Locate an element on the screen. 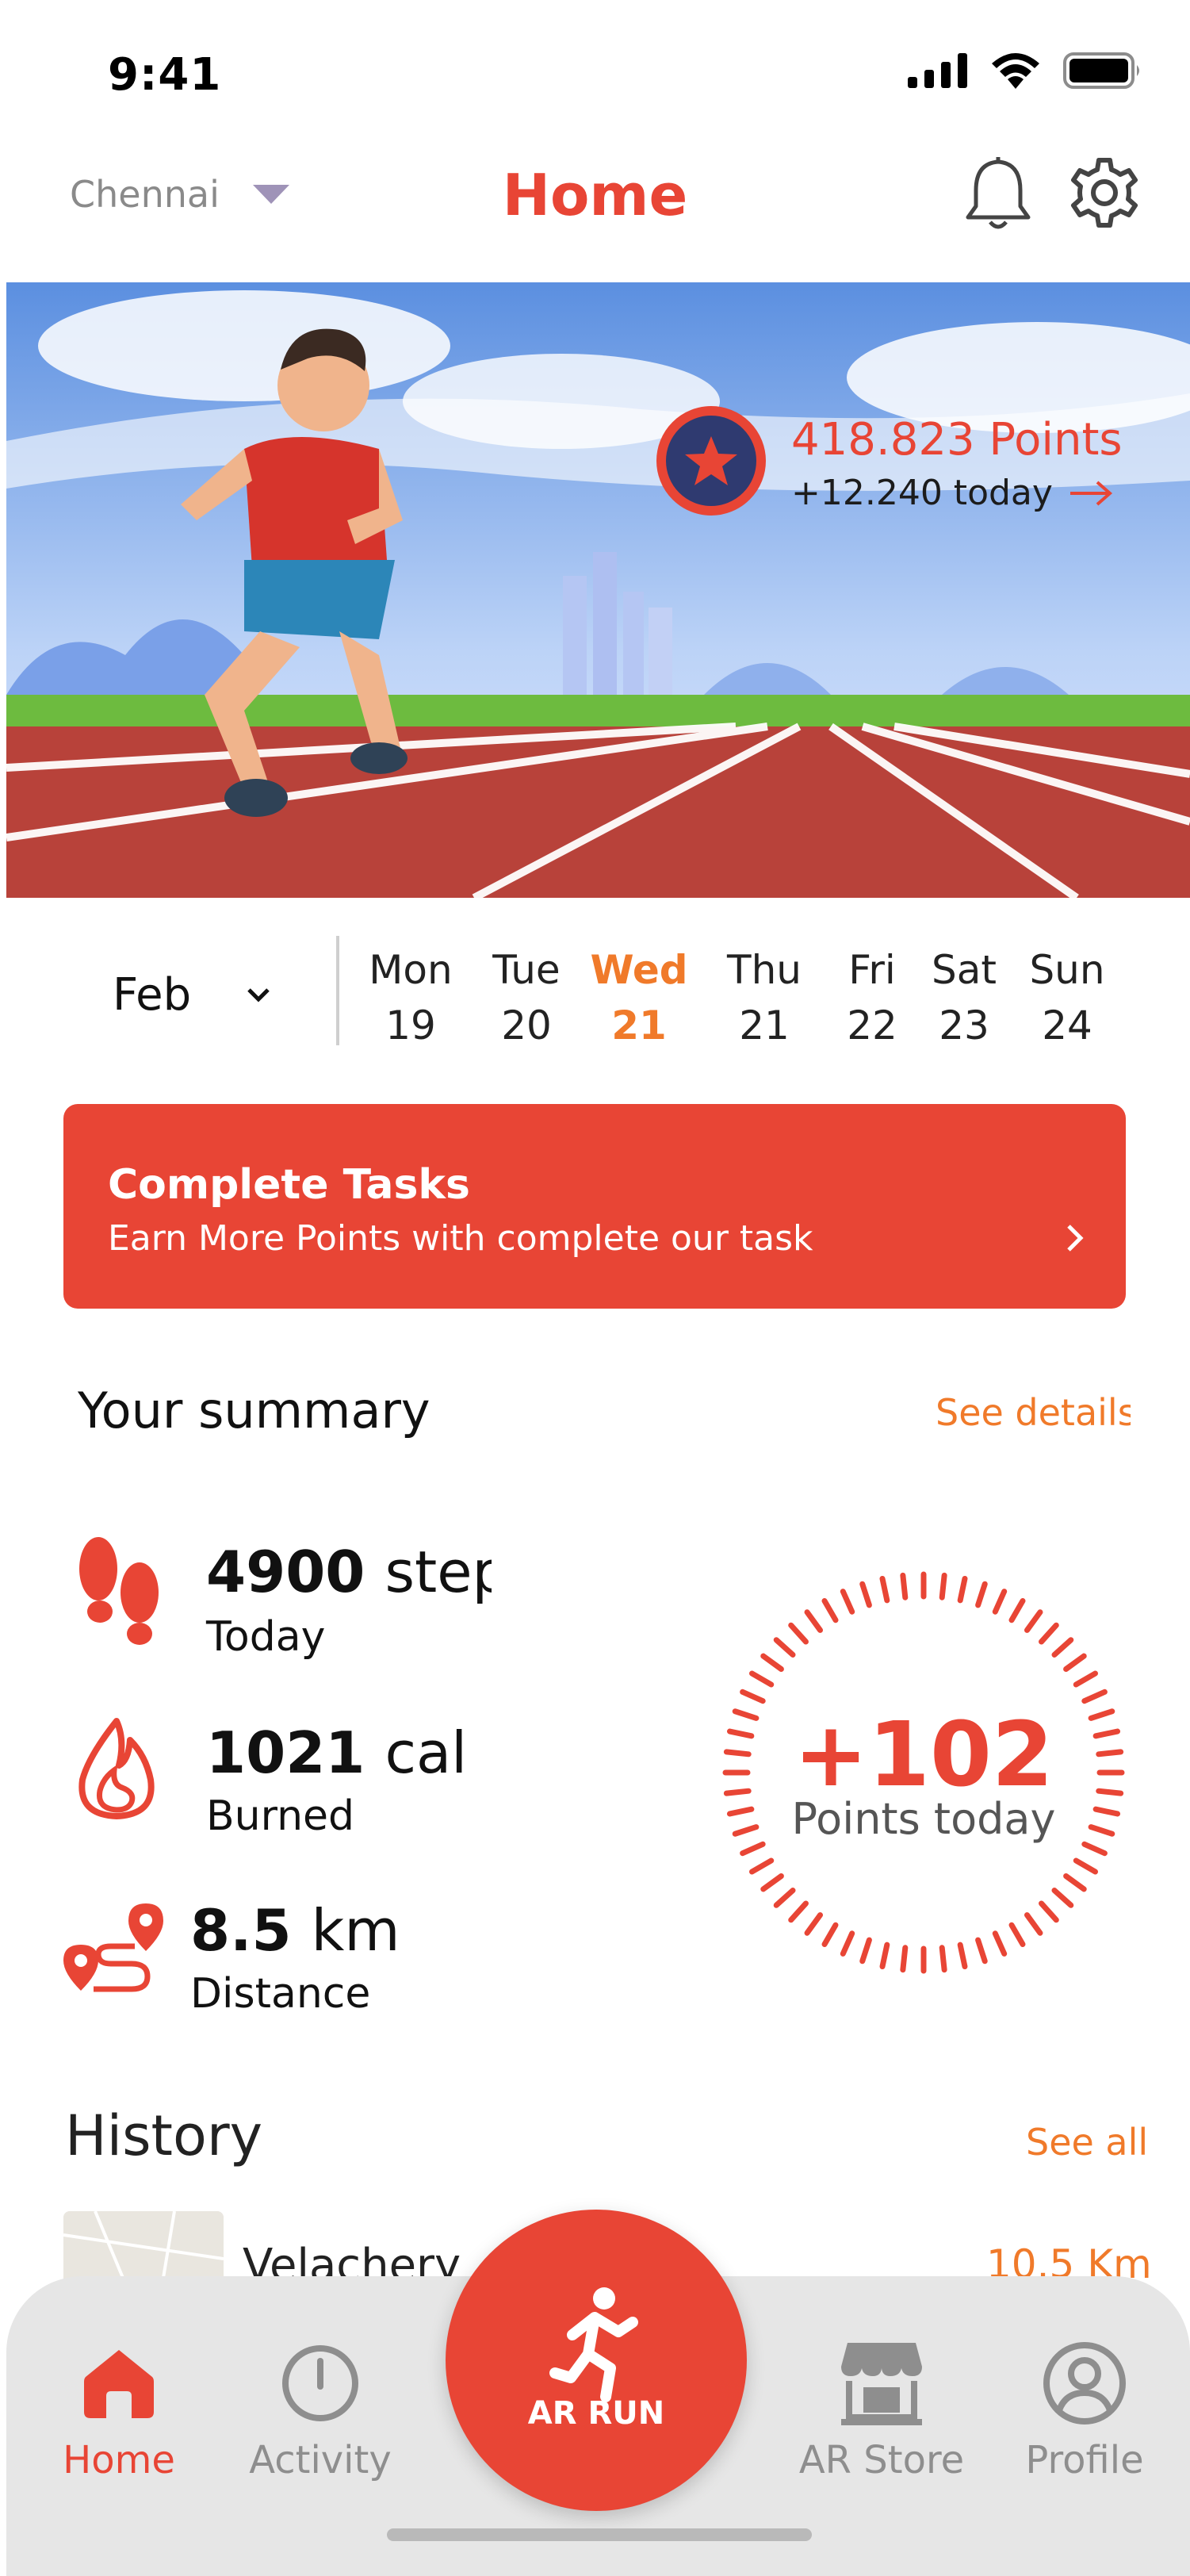 The height and width of the screenshot is (2576, 1190). steps-value: 4900 step is located at coordinates (349, 1572).